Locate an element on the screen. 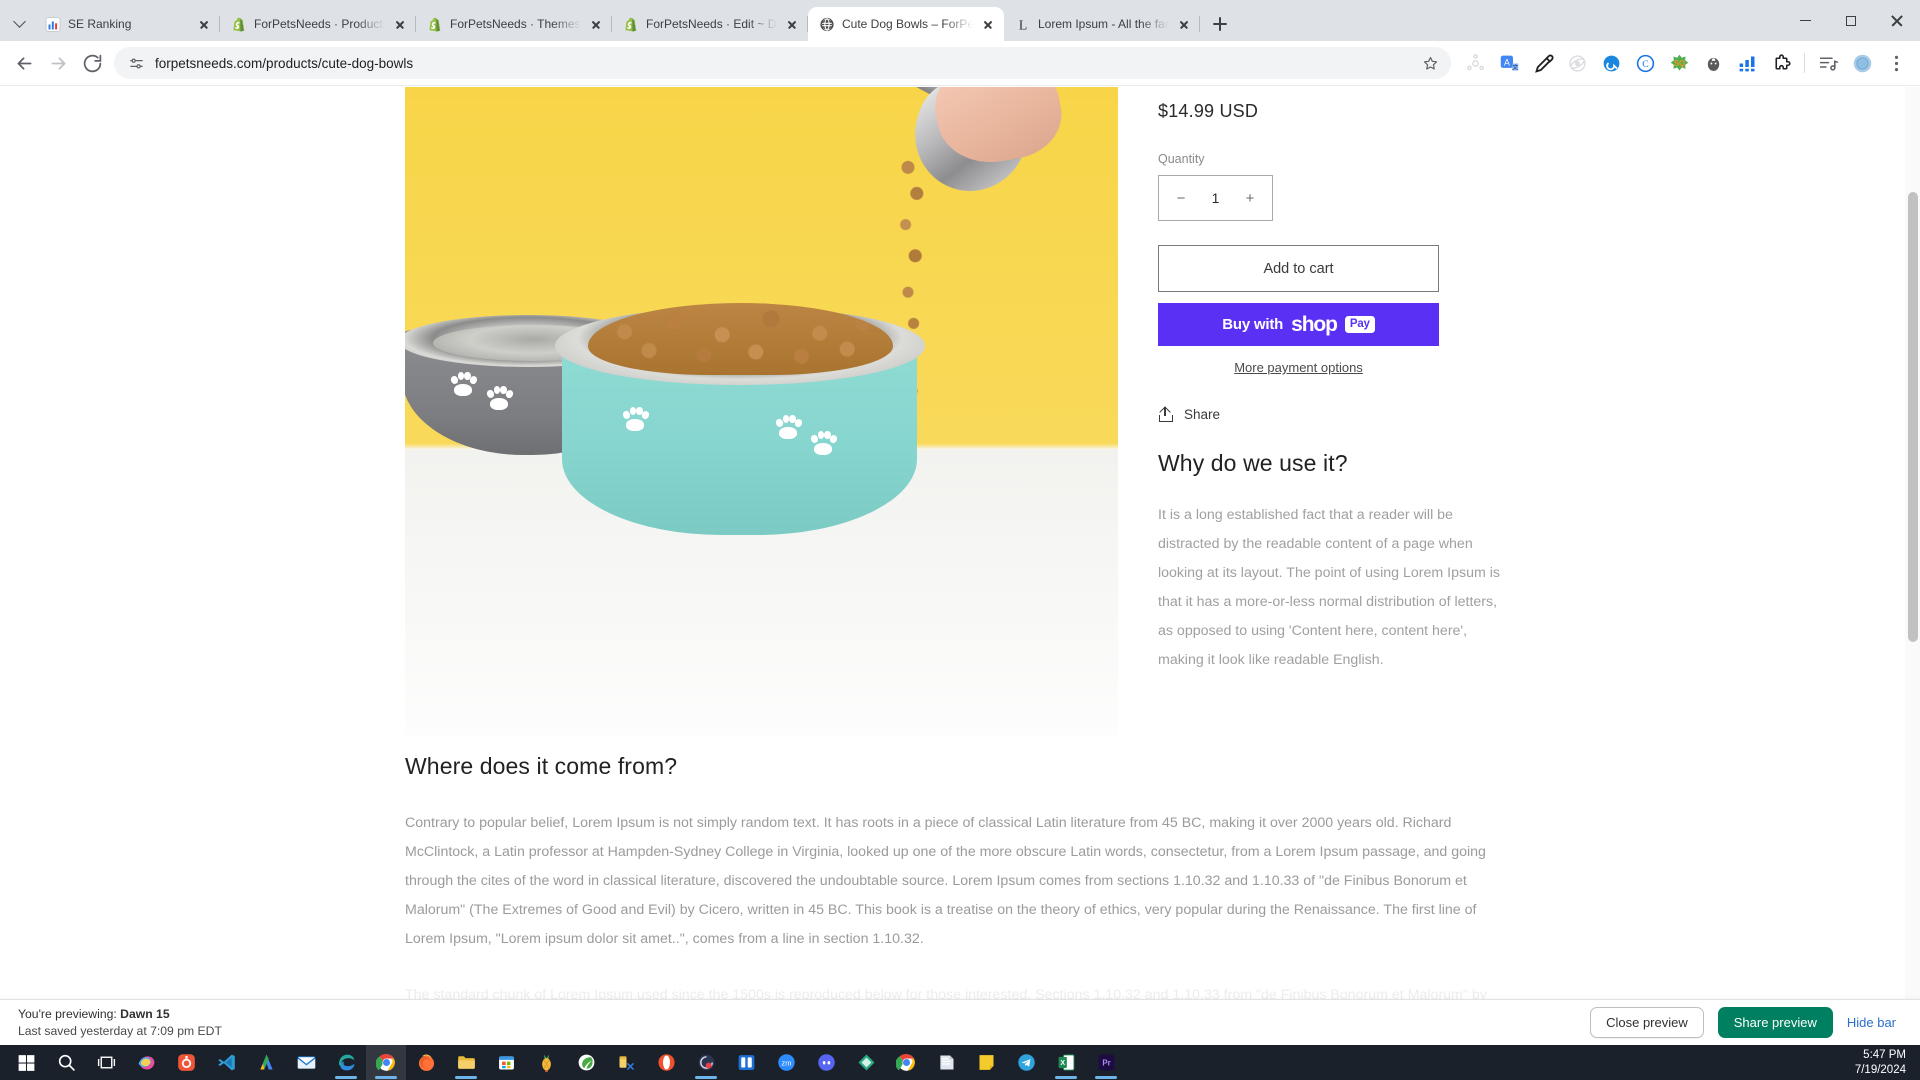 This screenshot has height=1080, width=1920. chrome-menu-button is located at coordinates (1896, 63).